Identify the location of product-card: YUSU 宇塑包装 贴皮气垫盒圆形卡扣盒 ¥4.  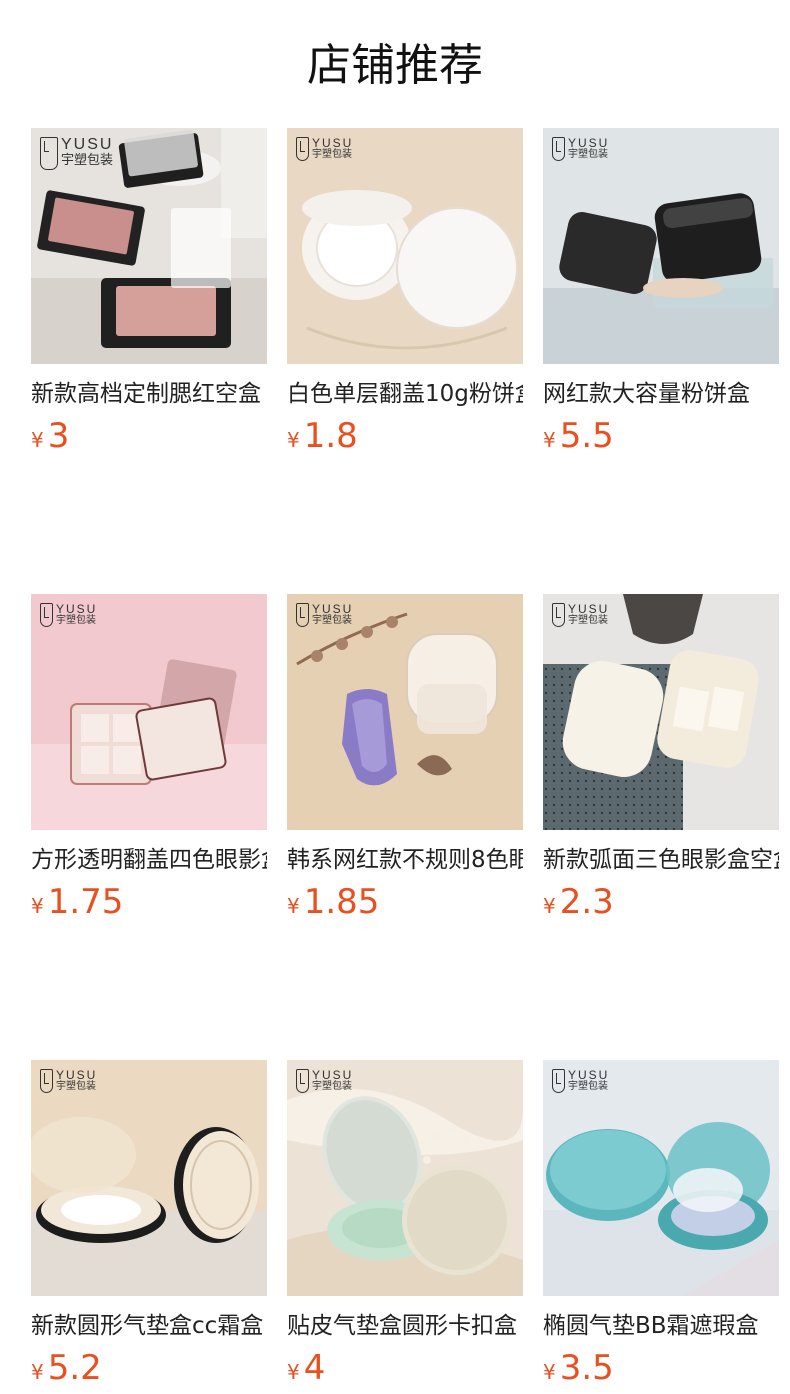
(405, 1227).